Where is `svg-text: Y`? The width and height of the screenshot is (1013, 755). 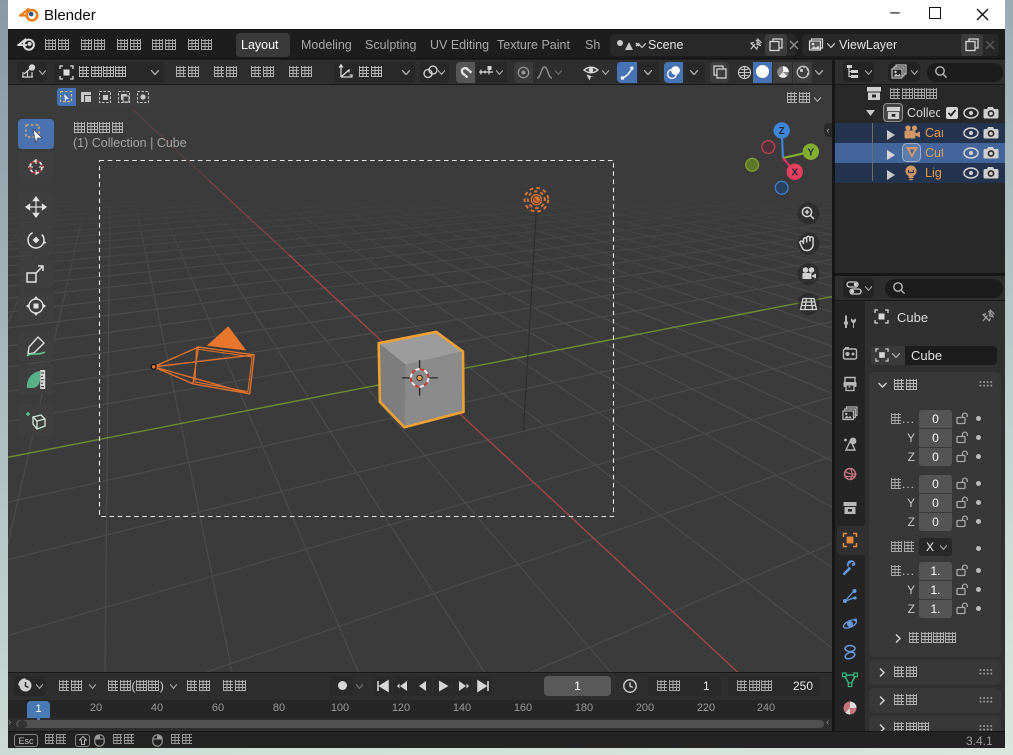
svg-text: Y is located at coordinates (810, 152).